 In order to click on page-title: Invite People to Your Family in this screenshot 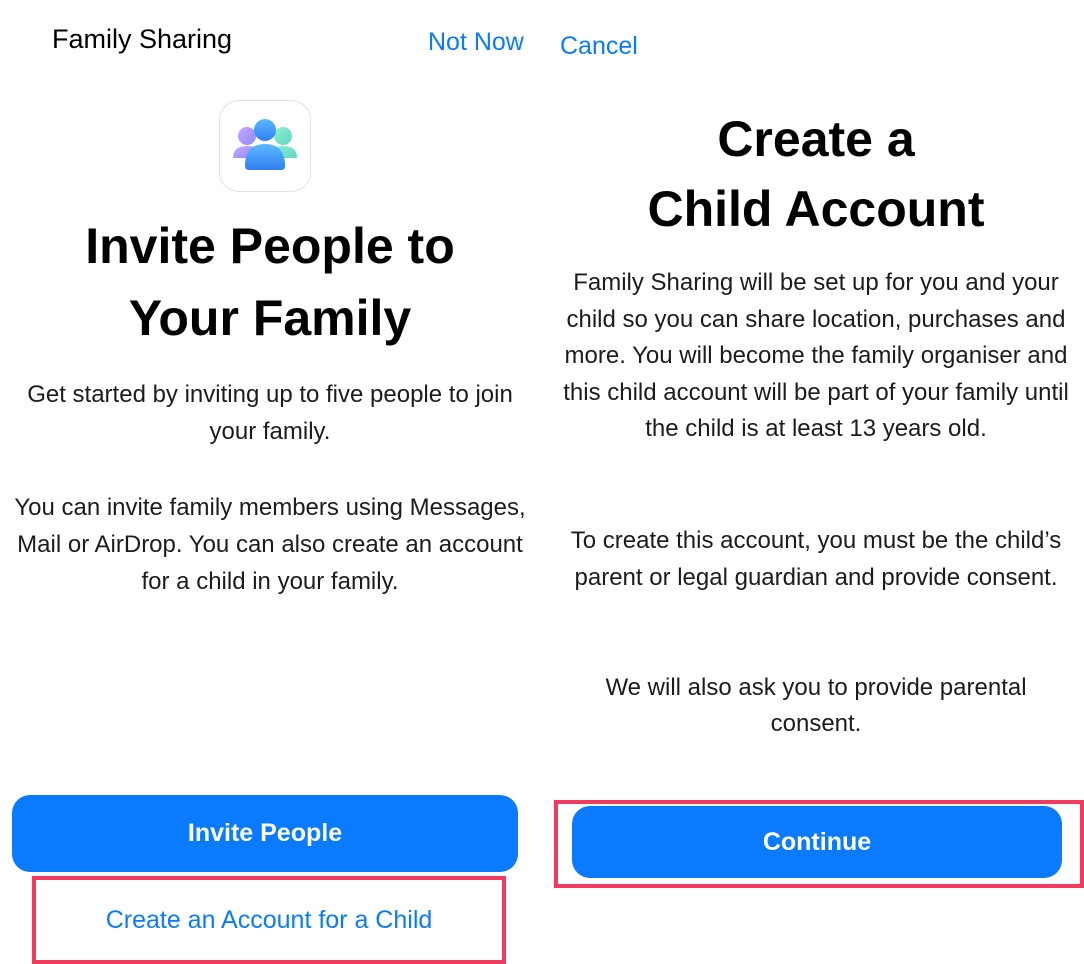, I will do `click(270, 282)`.